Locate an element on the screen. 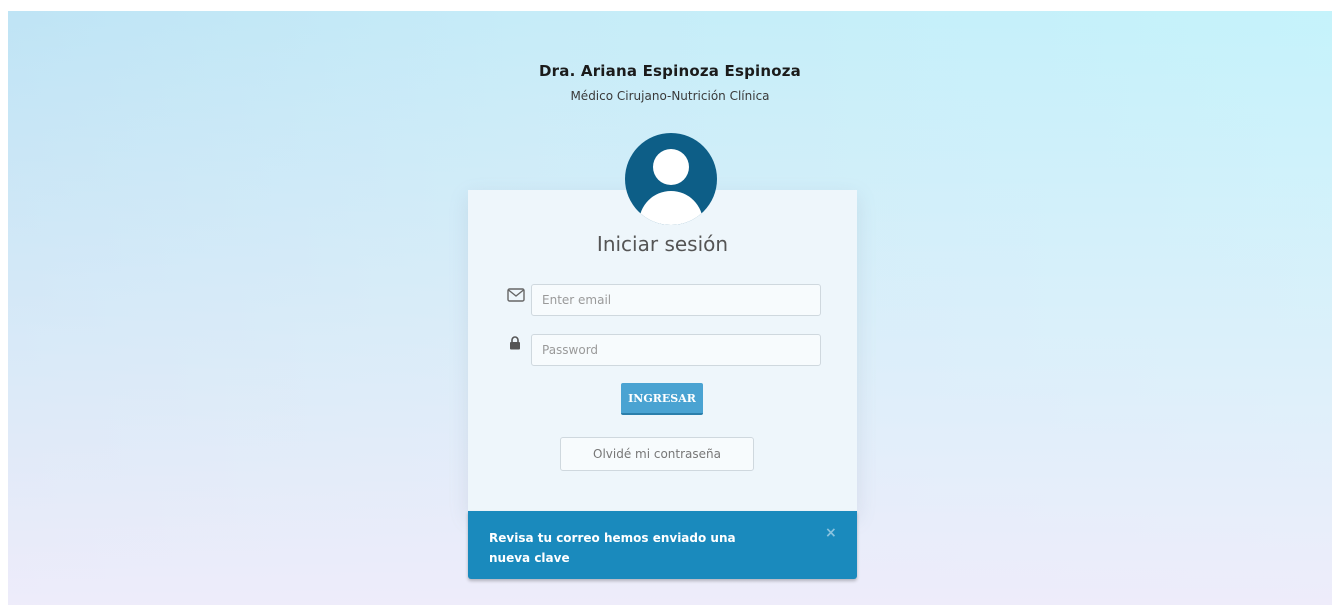  avatar-body is located at coordinates (671, 208).